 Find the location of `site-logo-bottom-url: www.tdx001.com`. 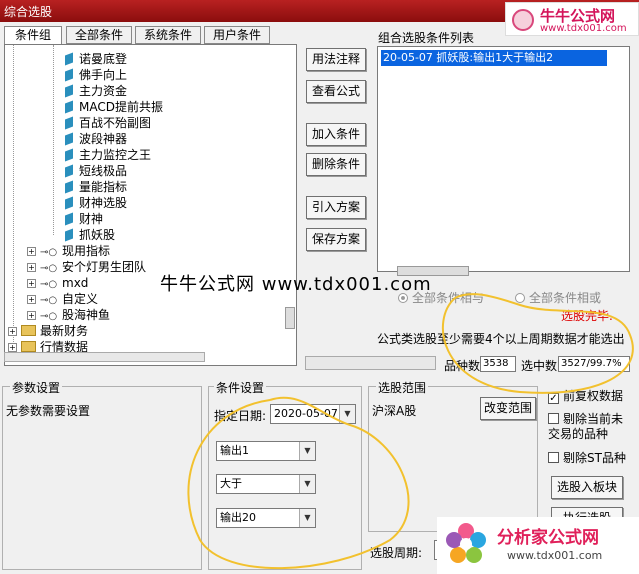

site-logo-bottom-url: www.tdx001.com is located at coordinates (555, 555).